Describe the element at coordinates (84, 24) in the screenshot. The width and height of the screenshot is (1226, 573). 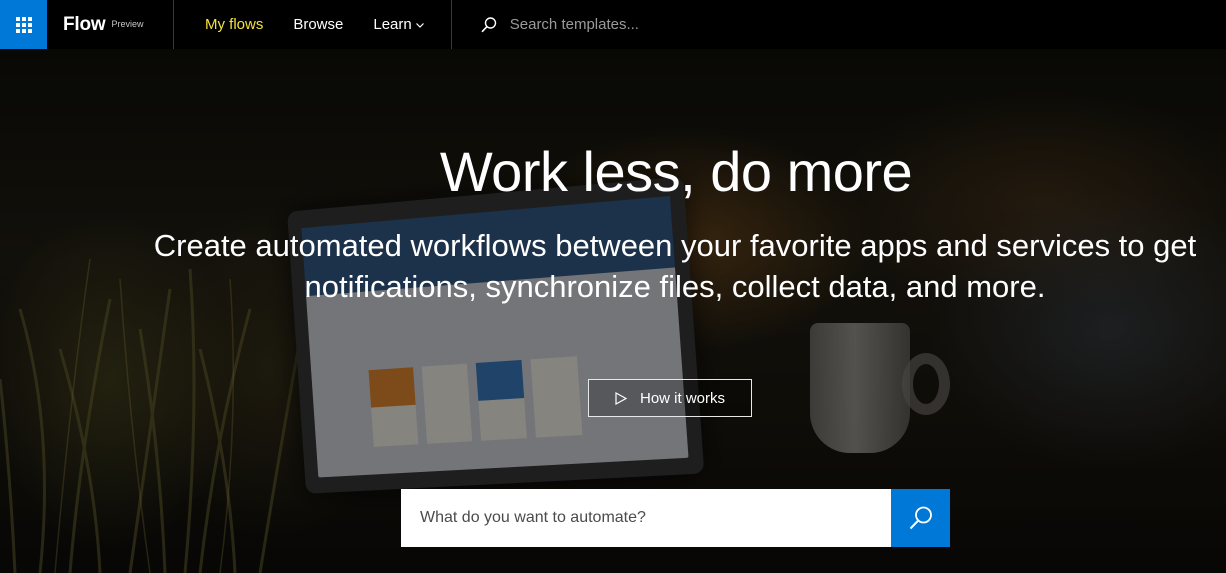
I see `brand-name: Flow` at that location.